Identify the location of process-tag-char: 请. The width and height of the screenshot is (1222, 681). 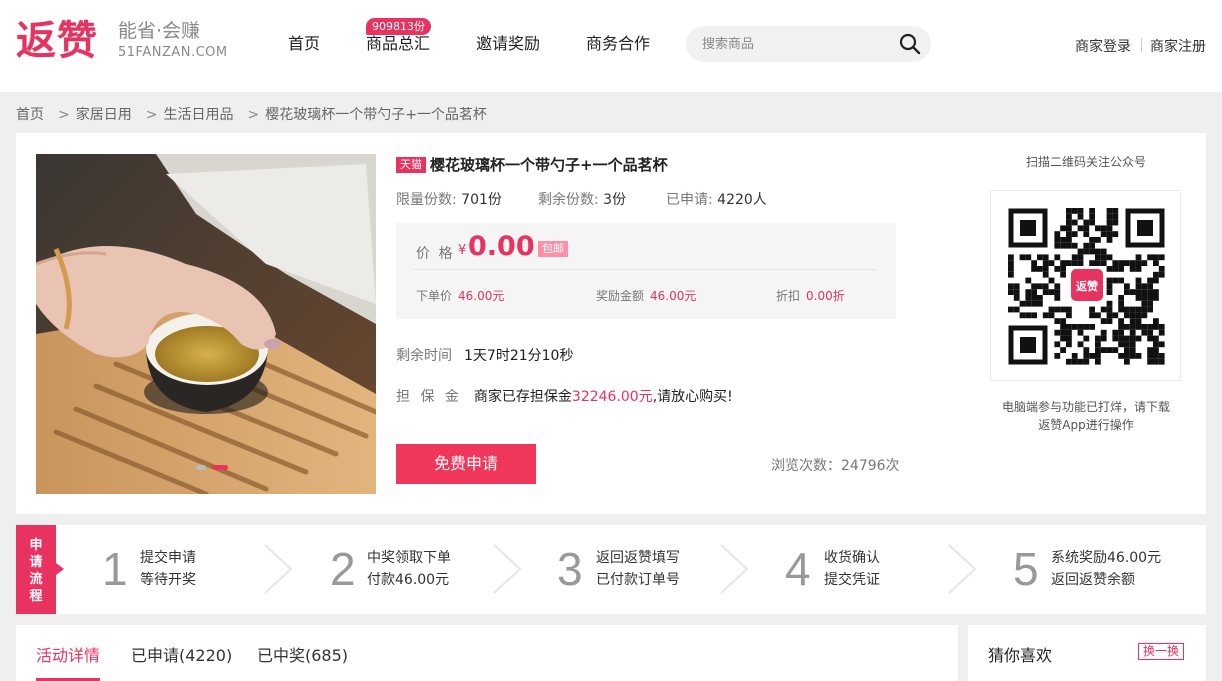
(36, 562).